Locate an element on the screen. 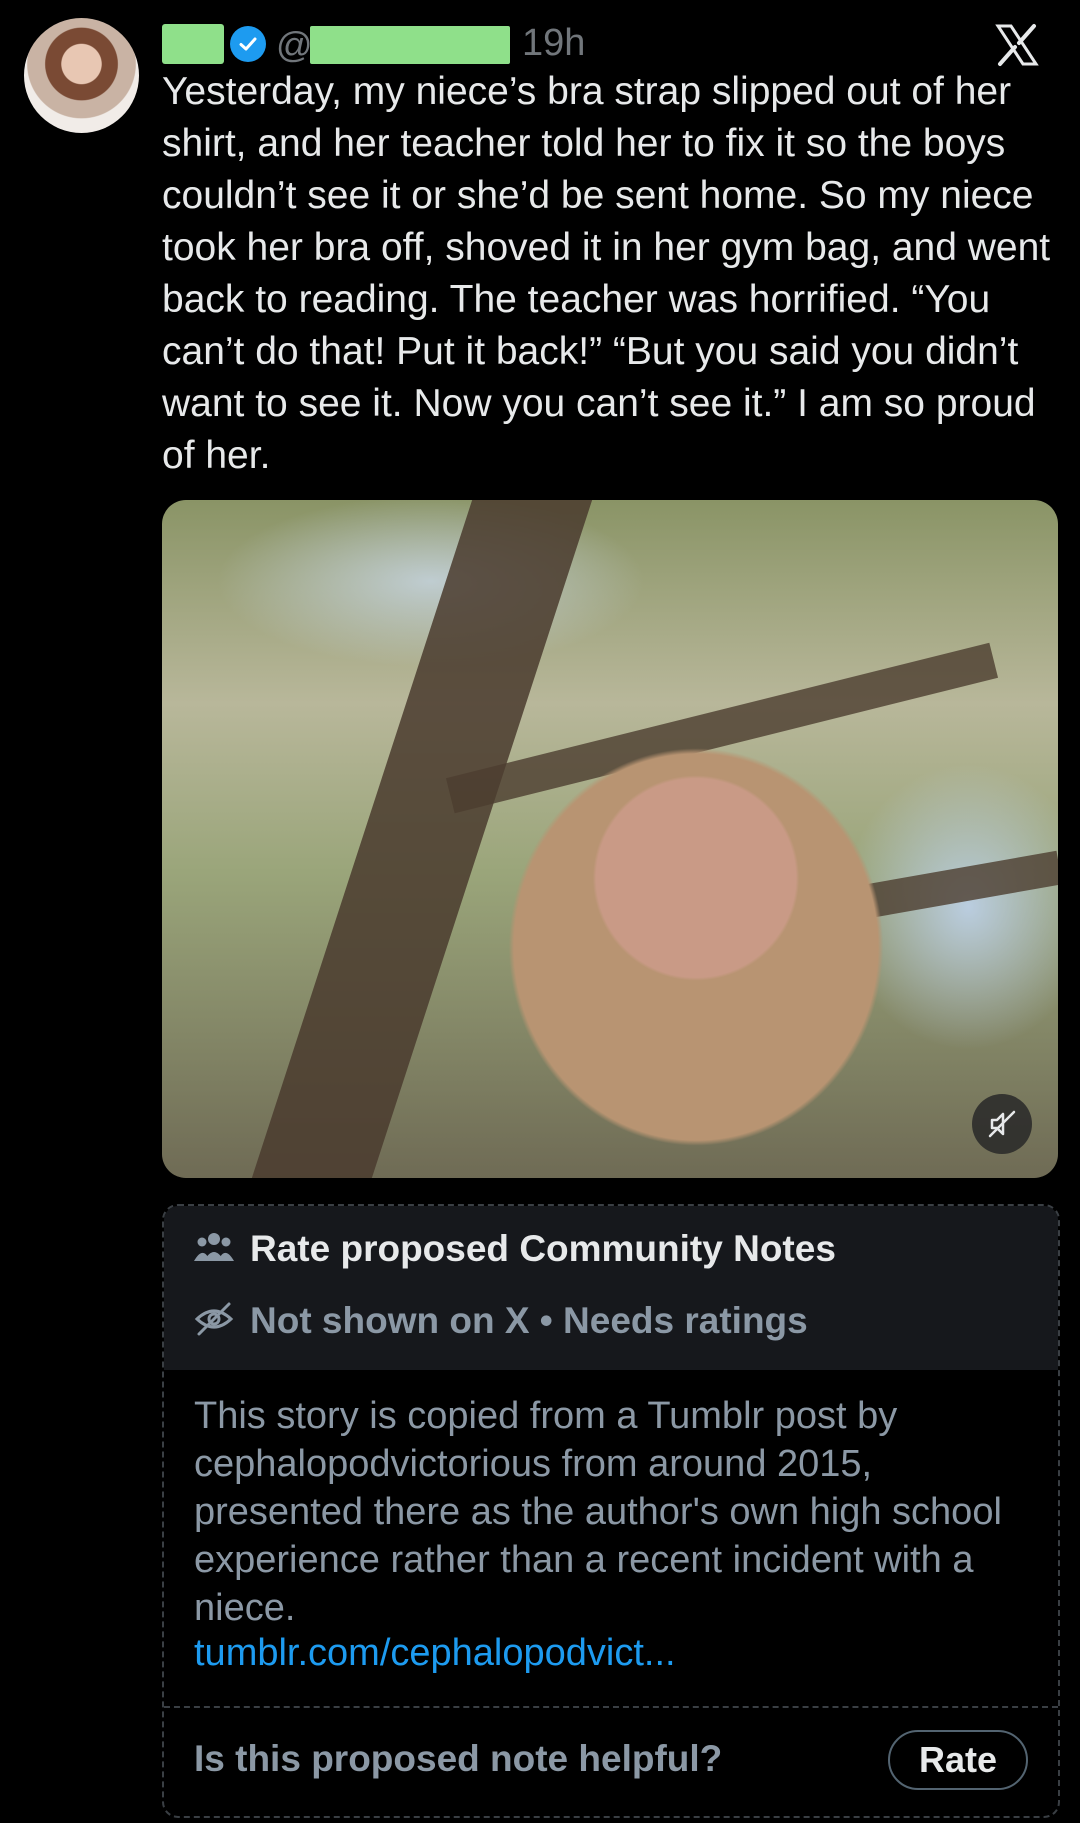 The image size is (1080, 1823). speaker-muted-icon is located at coordinates (1002, 1124).